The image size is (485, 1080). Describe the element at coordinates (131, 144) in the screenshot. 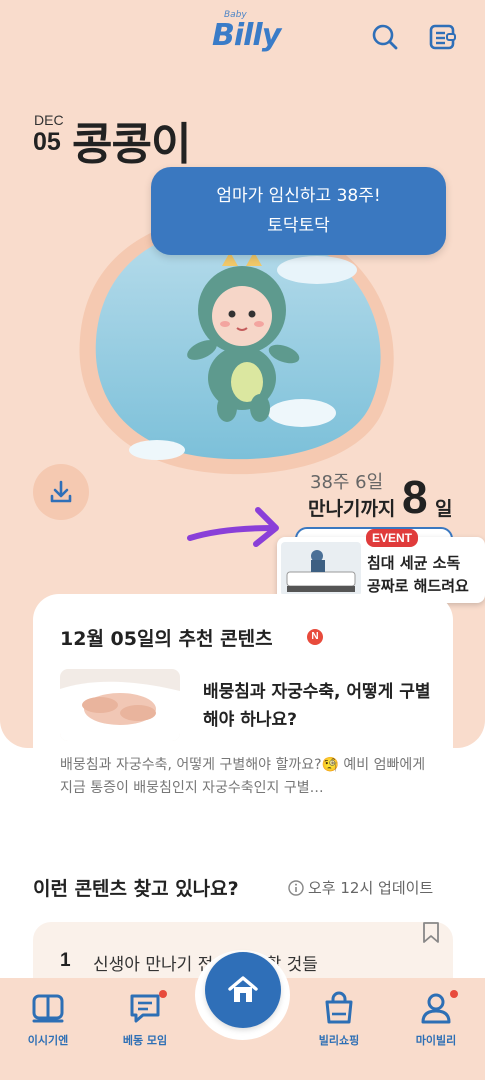

I see `baby-name: 콩콩이` at that location.